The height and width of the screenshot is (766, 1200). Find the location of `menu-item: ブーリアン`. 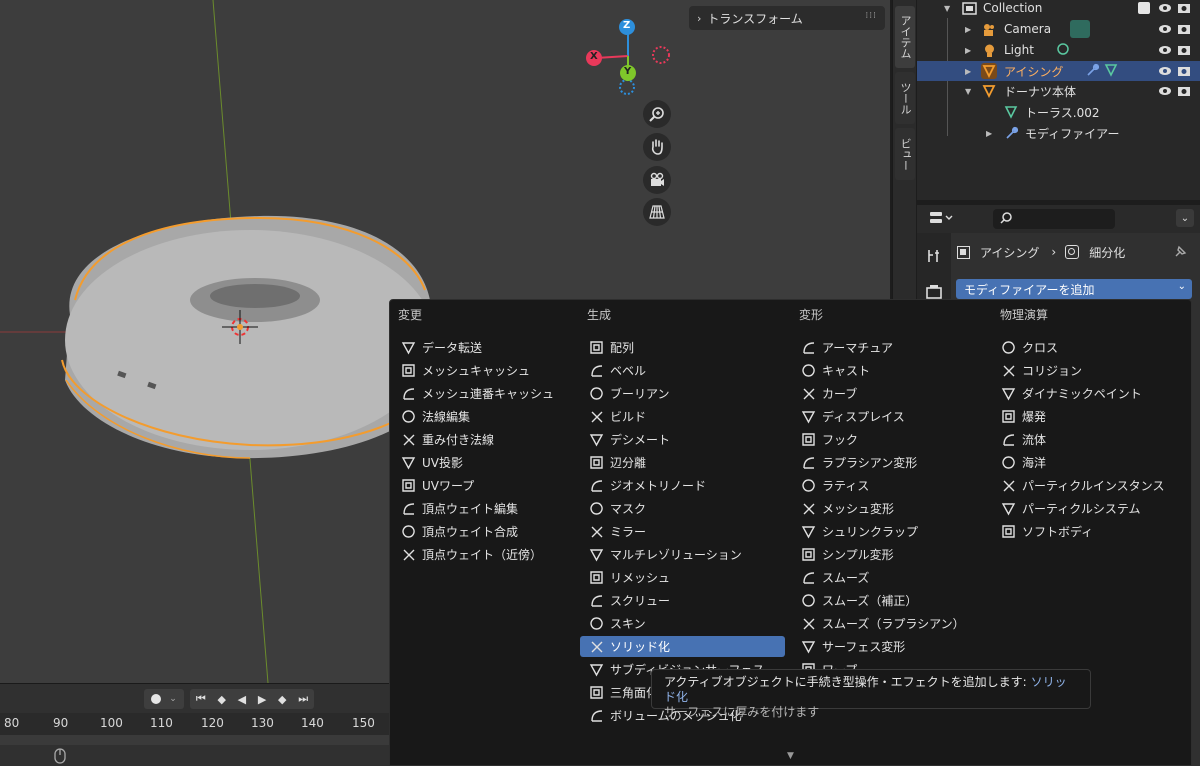

menu-item: ブーリアン is located at coordinates (682, 393).